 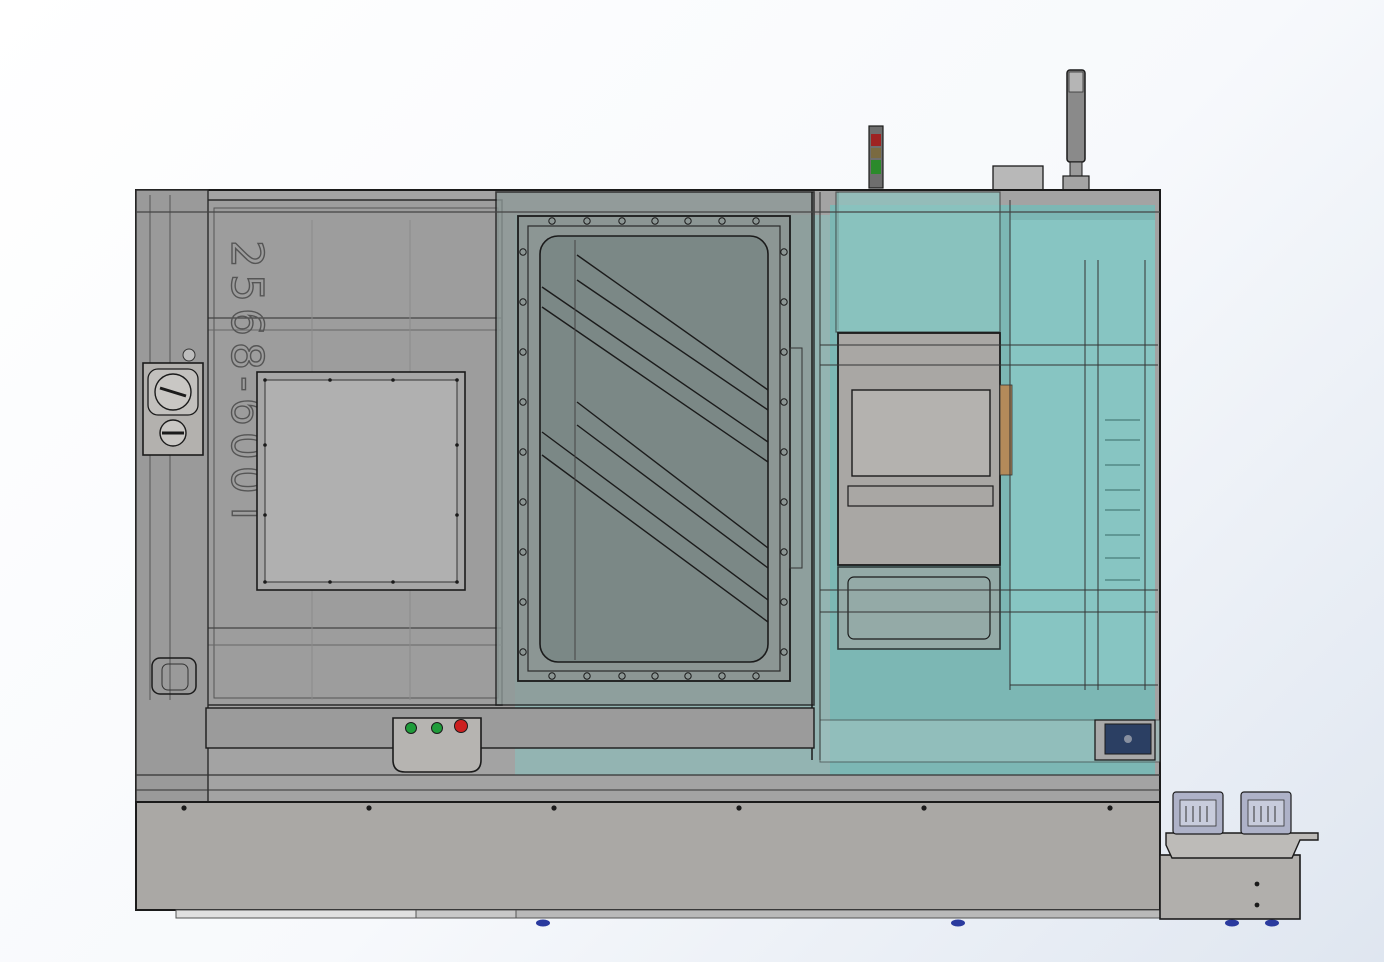 I want to click on conveyor-motor-left, so click(x=1198, y=813).